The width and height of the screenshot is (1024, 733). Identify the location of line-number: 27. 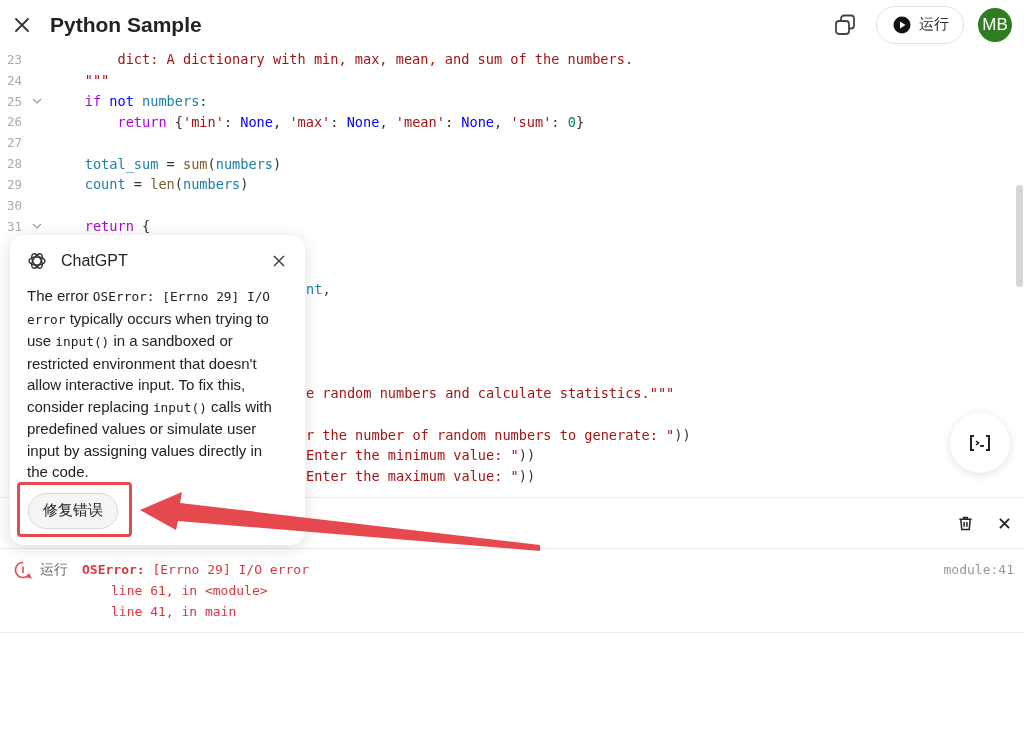
(13, 143).